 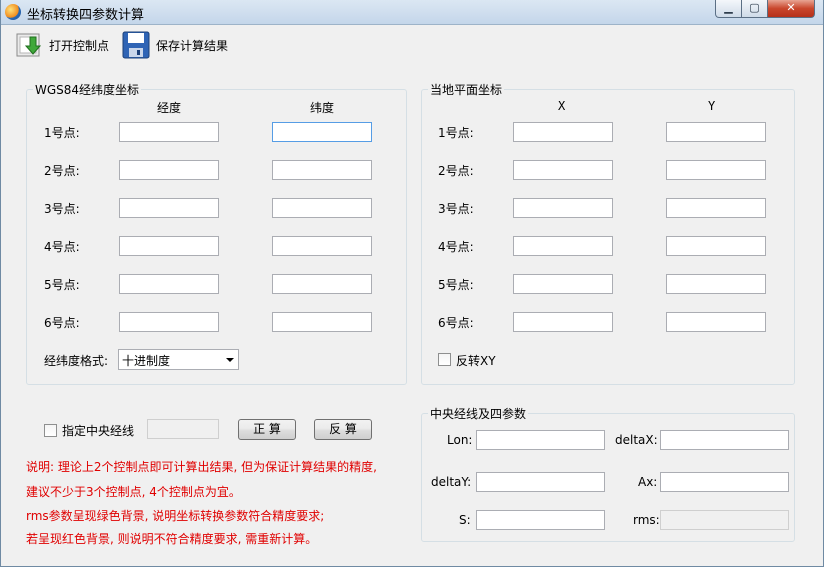 What do you see at coordinates (540, 520) in the screenshot?
I see `s-input` at bounding box center [540, 520].